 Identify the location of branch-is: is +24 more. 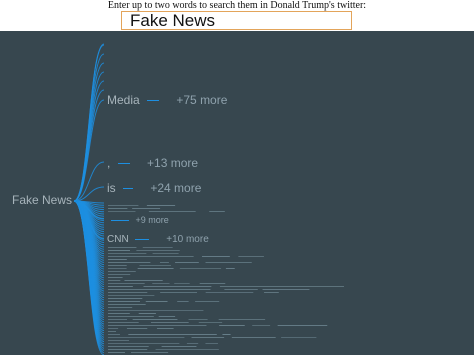
(154, 188).